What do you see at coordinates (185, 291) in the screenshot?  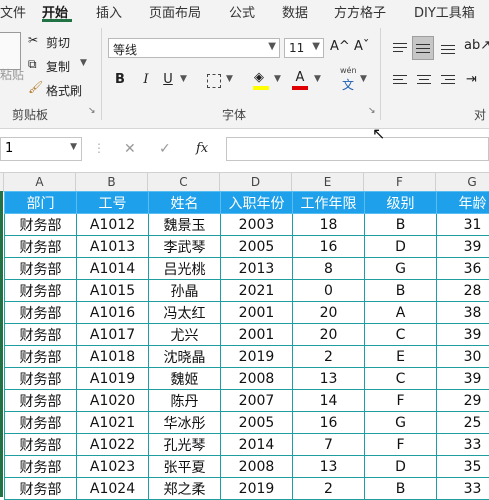 I see `table-cell: 孙晶` at bounding box center [185, 291].